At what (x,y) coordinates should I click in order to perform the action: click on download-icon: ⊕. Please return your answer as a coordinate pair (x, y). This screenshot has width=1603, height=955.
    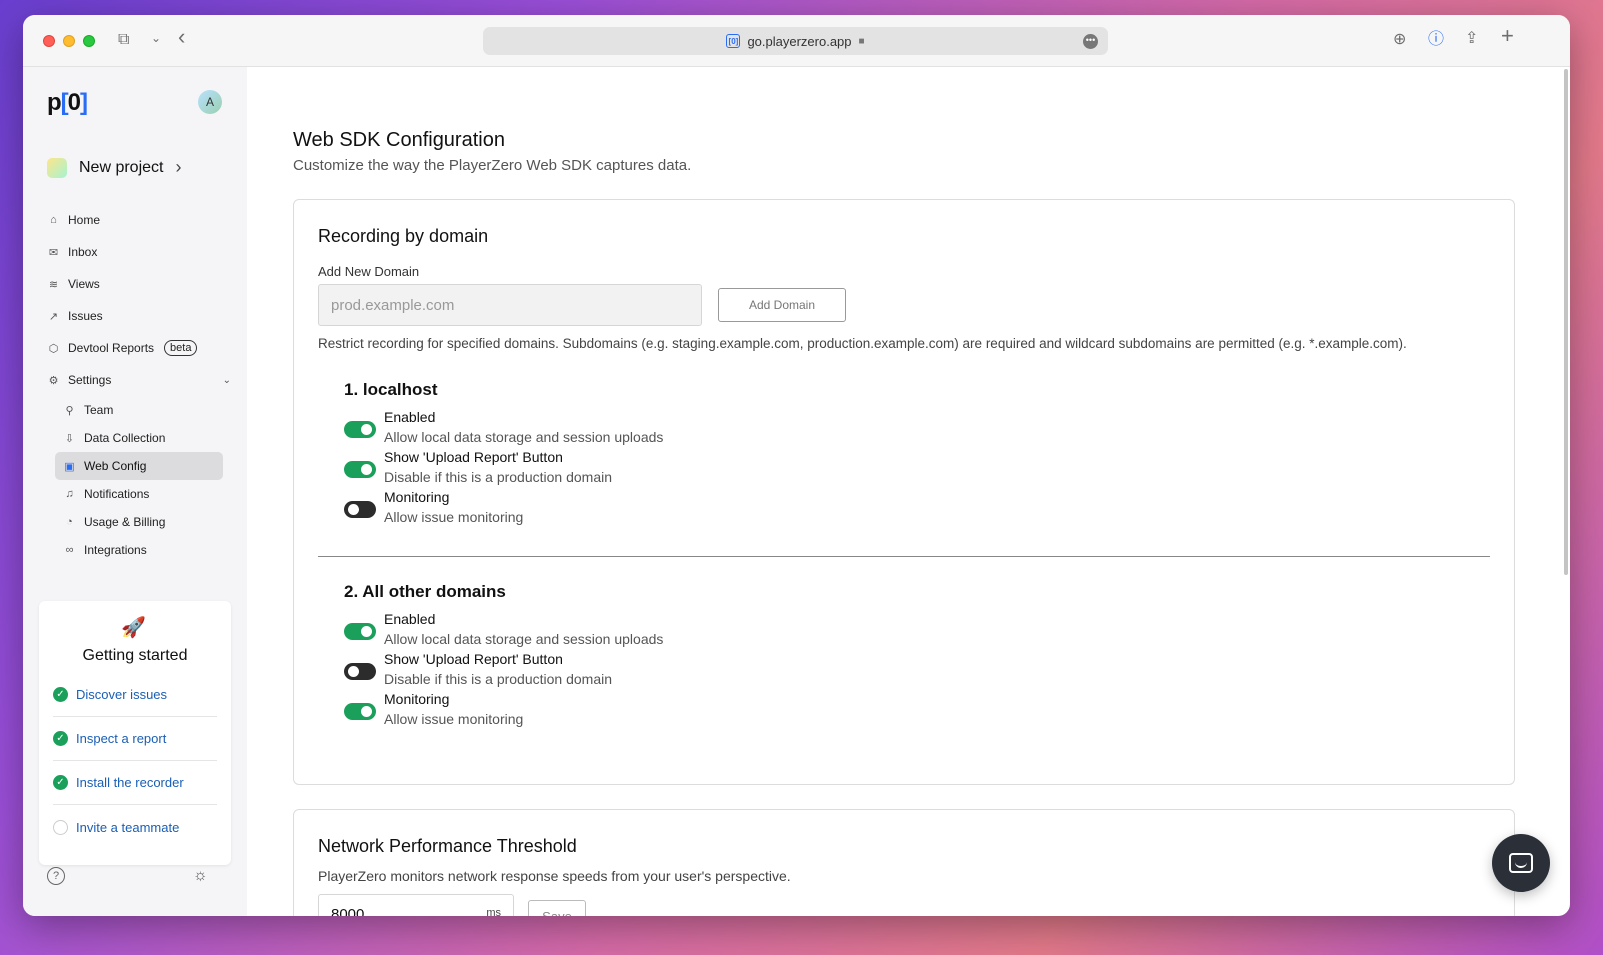
    Looking at the image, I should click on (1399, 40).